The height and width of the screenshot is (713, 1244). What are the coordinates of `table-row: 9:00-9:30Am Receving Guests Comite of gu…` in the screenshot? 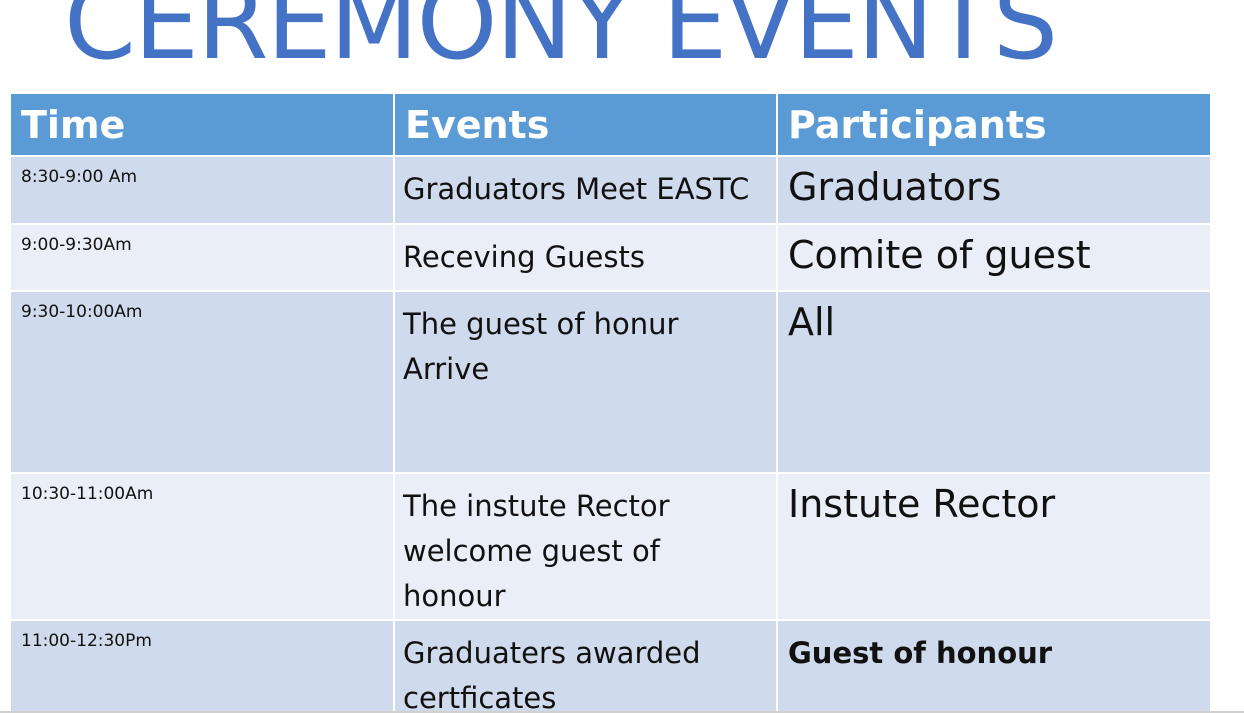 It's located at (610, 257).